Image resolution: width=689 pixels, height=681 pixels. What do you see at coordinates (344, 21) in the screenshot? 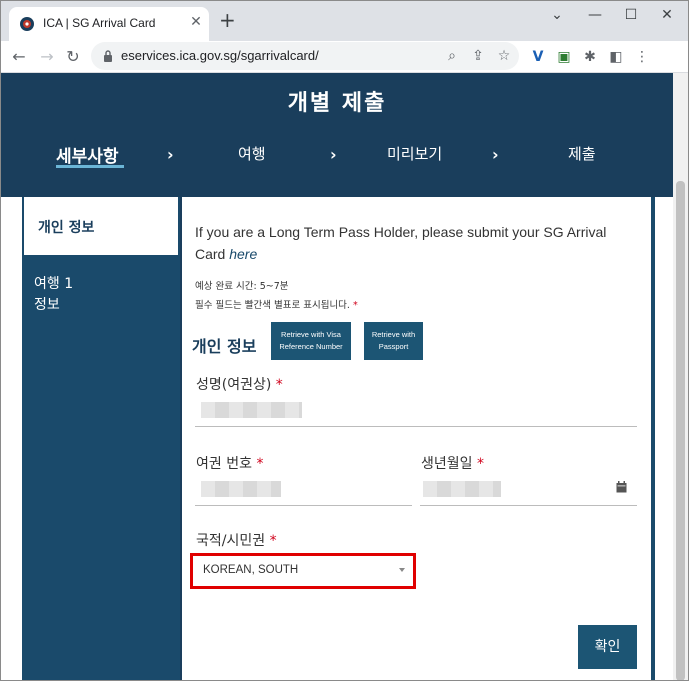
I see `tab-strip: ICA | SG Arrival Card ✕ + ⌄ — ☐ ✕` at bounding box center [344, 21].